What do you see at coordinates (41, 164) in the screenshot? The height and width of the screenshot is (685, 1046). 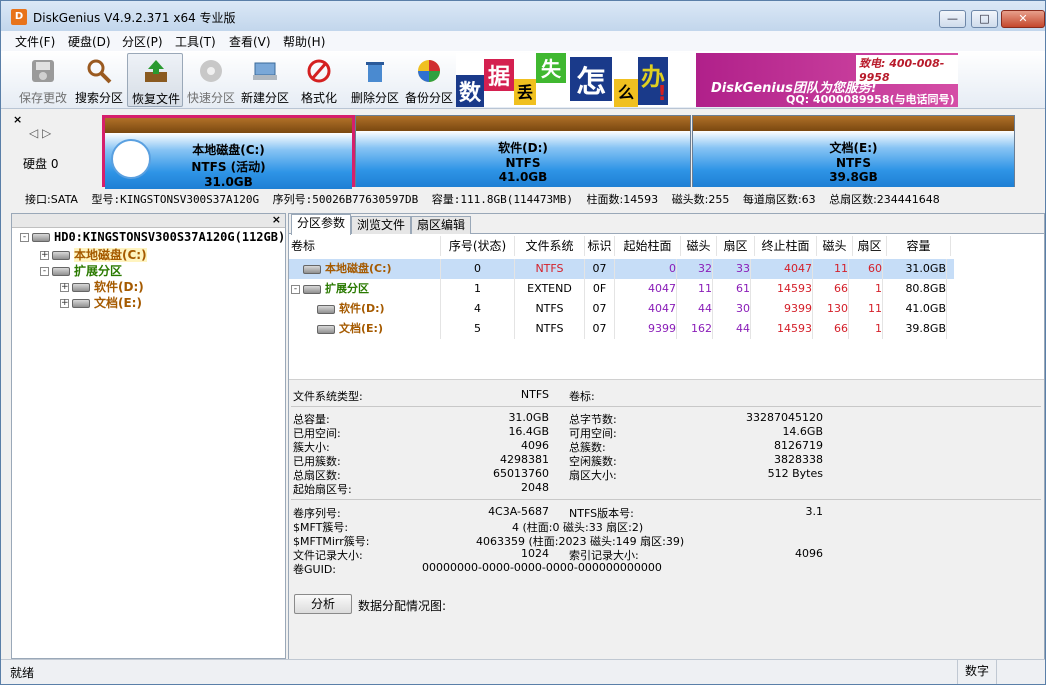 I see `disk-label: 硬盘 0` at bounding box center [41, 164].